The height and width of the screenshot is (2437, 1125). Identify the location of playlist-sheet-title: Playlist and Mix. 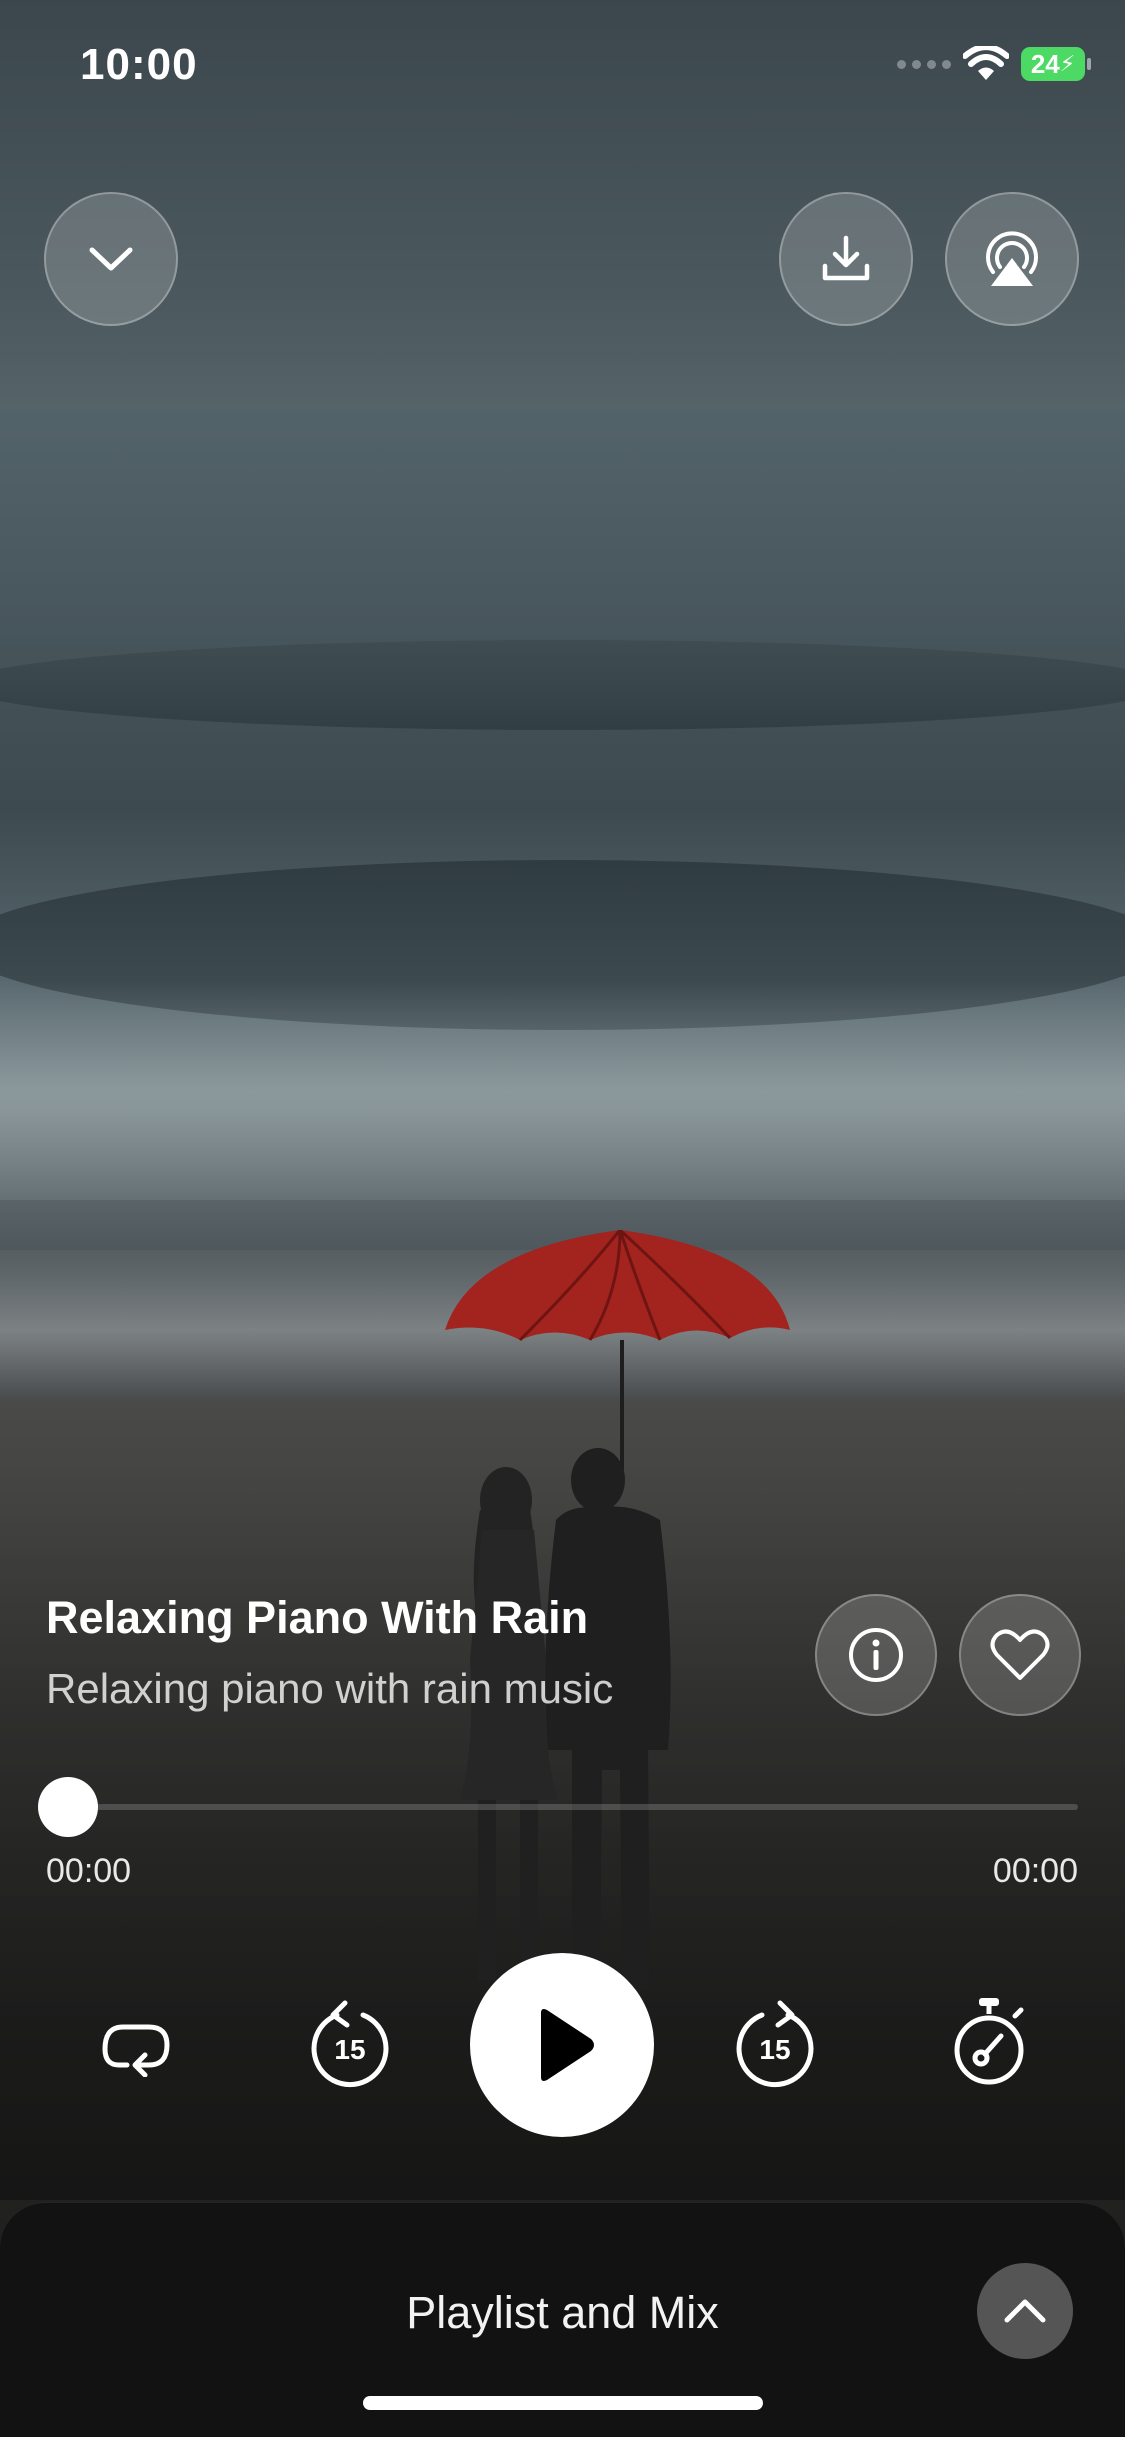
(562, 2313).